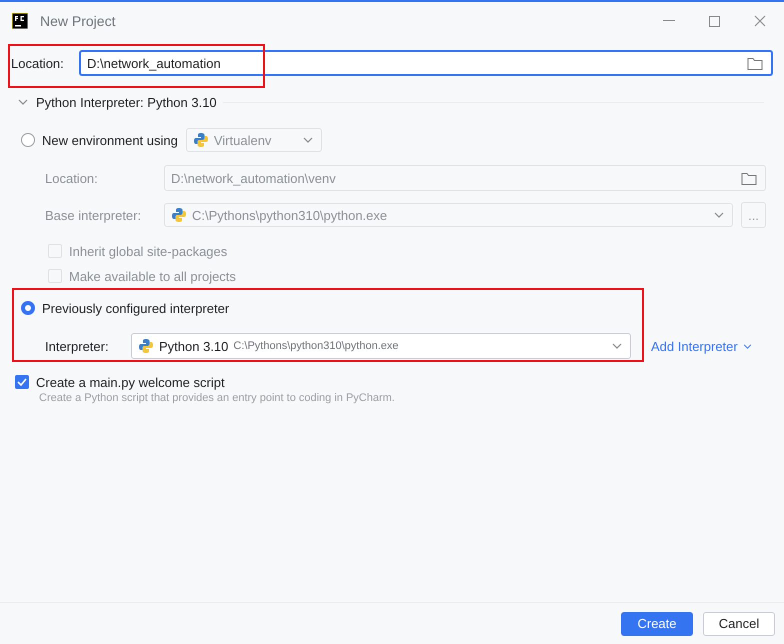 The image size is (784, 644). Describe the element at coordinates (254, 140) in the screenshot. I see `environment-dropdown: Virtualenv` at that location.